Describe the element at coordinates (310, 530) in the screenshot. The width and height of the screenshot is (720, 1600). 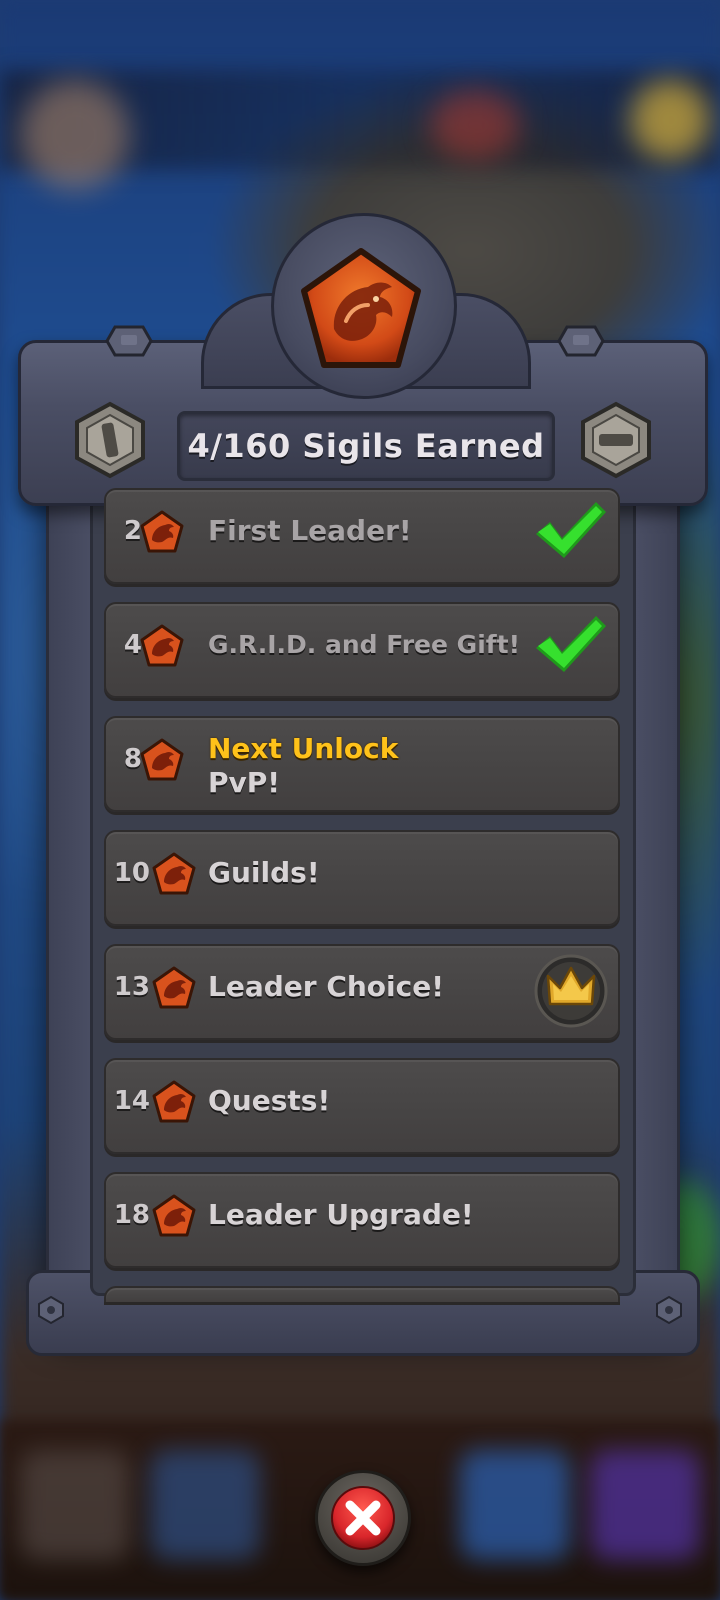
I see `unlock-title: First Leader!` at that location.